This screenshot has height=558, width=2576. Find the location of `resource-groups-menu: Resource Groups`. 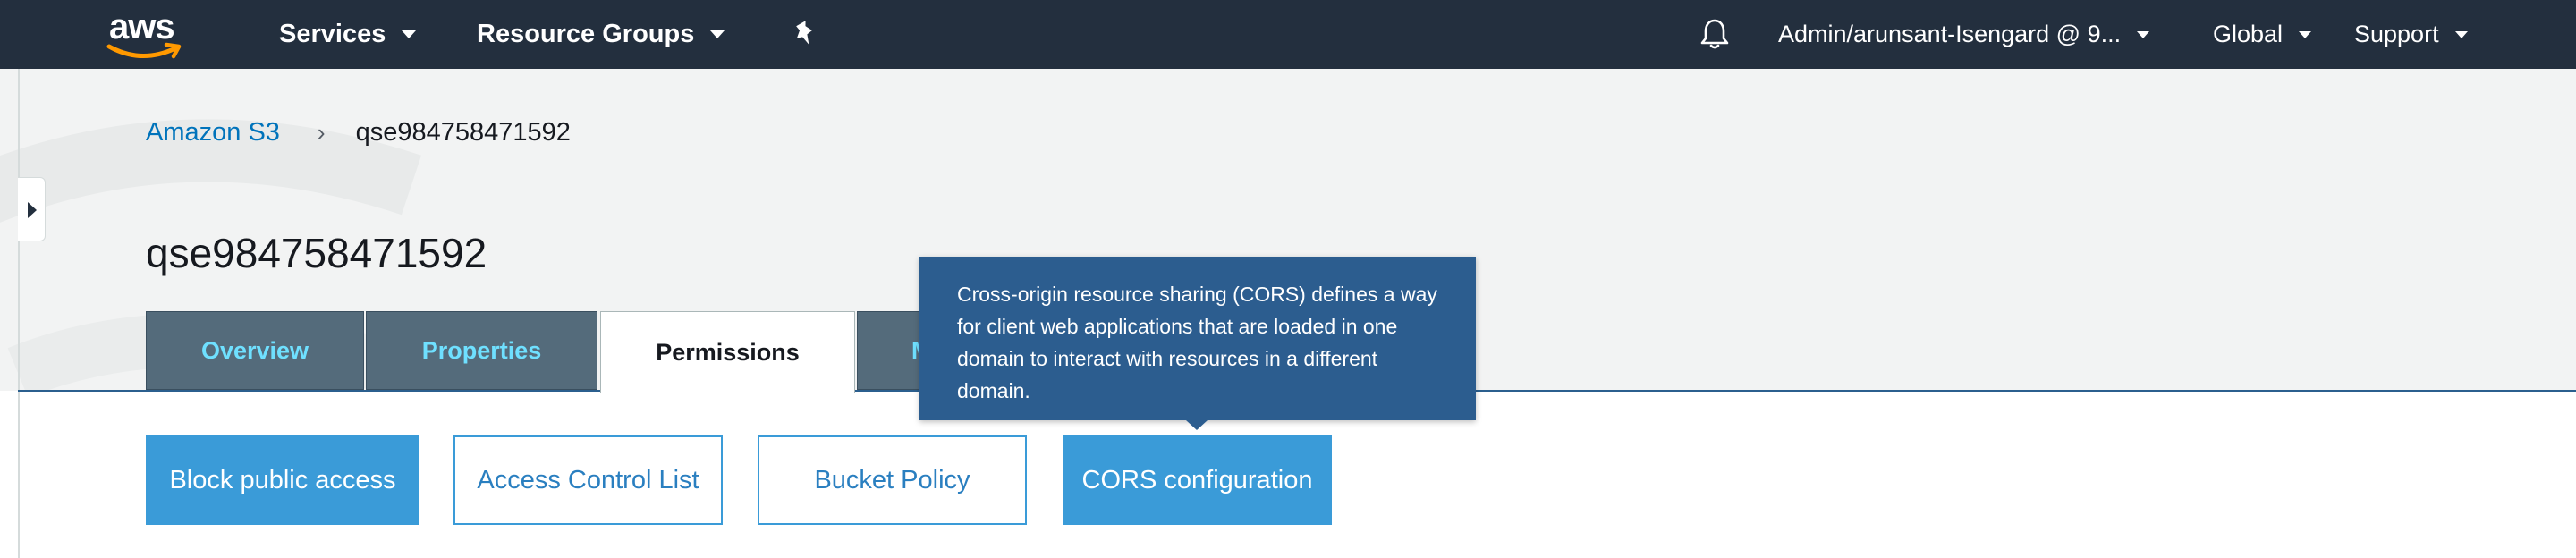

resource-groups-menu: Resource Groups is located at coordinates (601, 34).